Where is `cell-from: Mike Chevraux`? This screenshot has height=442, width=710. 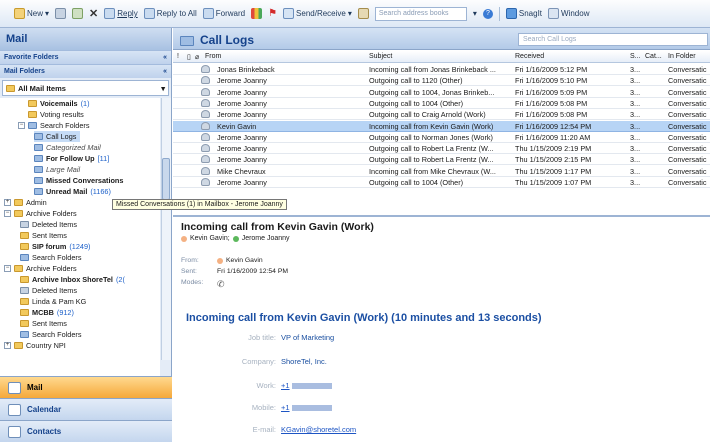
cell-from: Mike Chevraux is located at coordinates (241, 171).